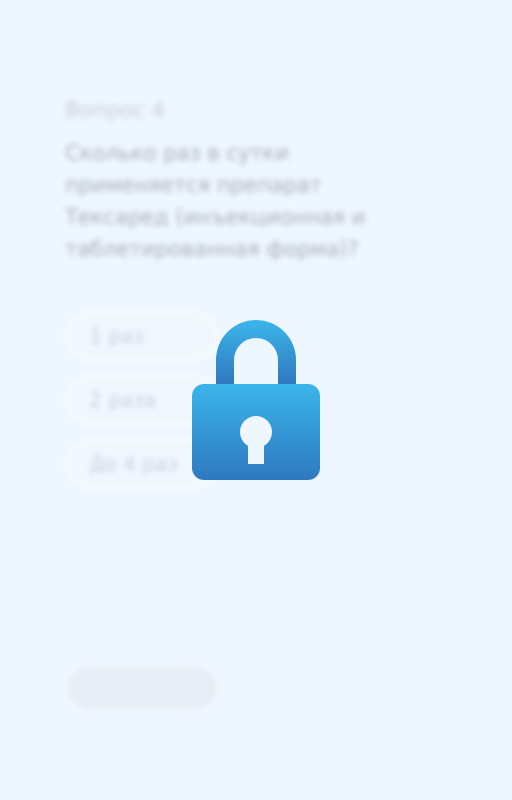 The height and width of the screenshot is (800, 512). What do you see at coordinates (115, 110) in the screenshot?
I see `question-number: Вопрос 4` at bounding box center [115, 110].